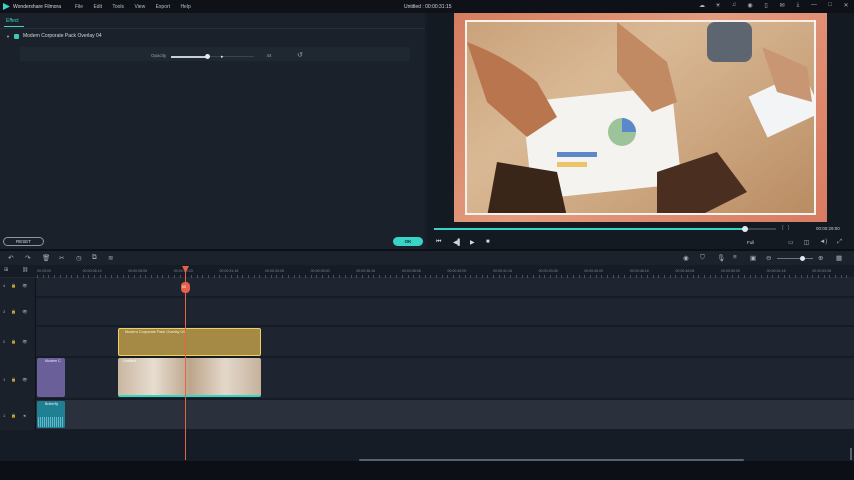  Describe the element at coordinates (488, 242) in the screenshot. I see `stop-icon: ■` at that location.